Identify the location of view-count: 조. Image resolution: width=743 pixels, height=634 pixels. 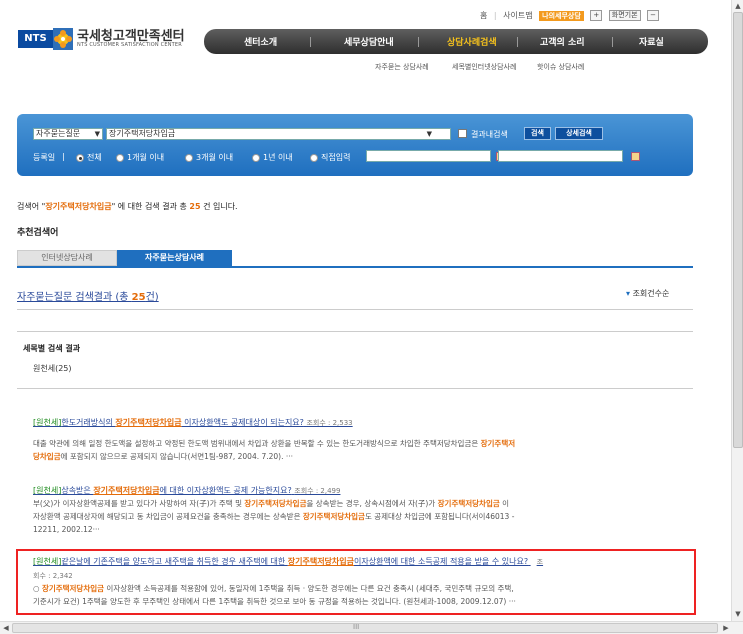
(540, 562).